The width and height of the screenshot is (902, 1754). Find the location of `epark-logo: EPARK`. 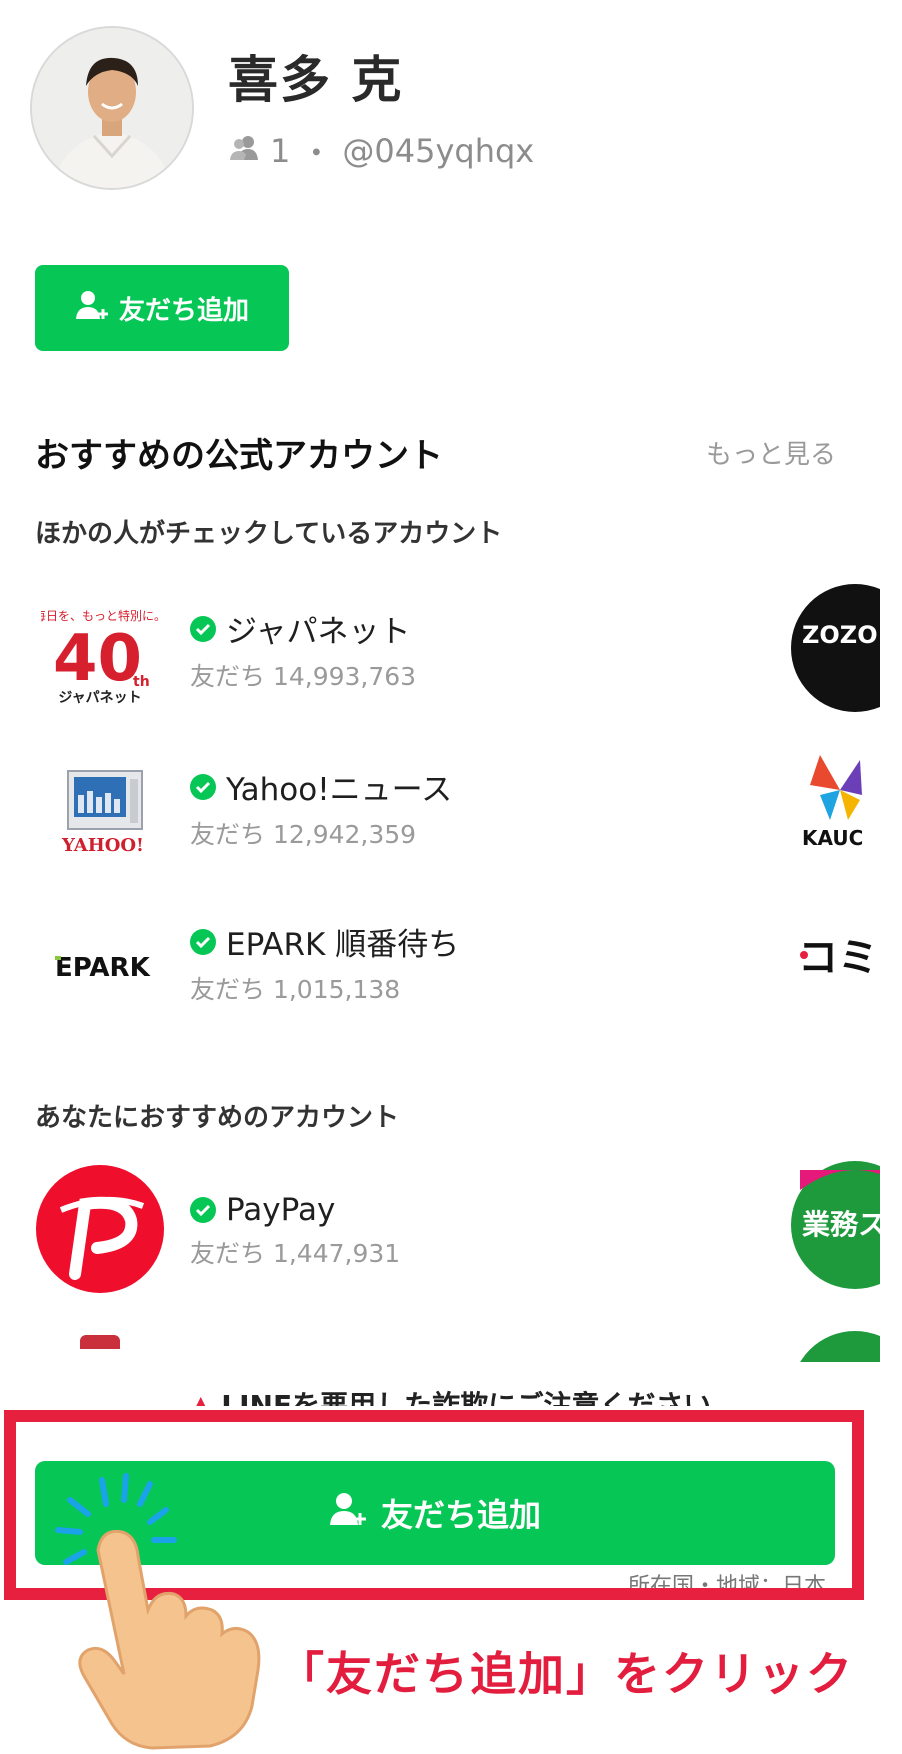

epark-logo: EPARK is located at coordinates (100, 966).